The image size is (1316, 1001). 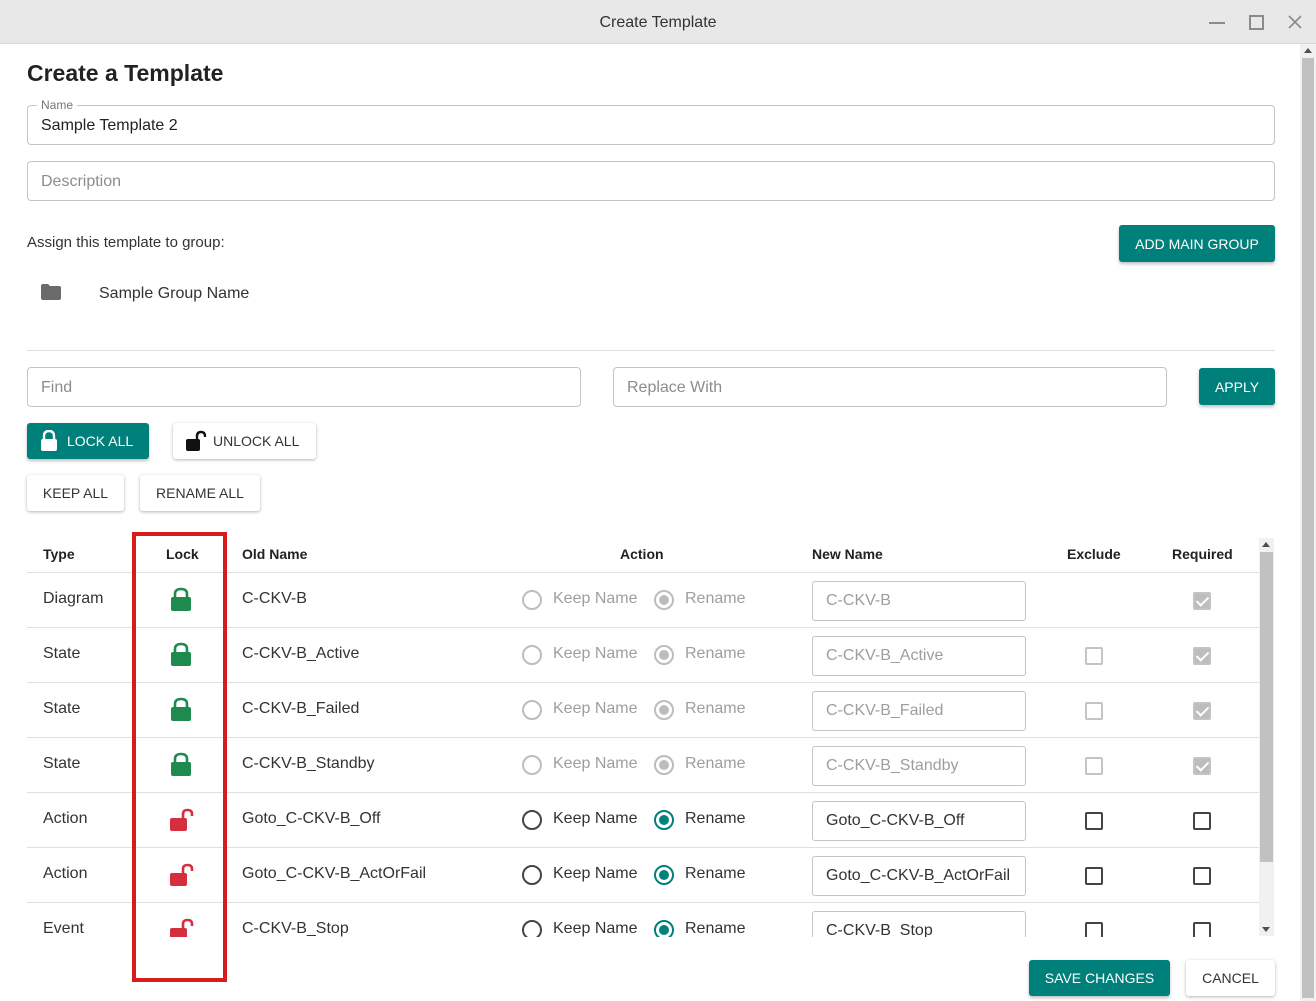 What do you see at coordinates (1237, 386) in the screenshot?
I see `apply-button: APPLY` at bounding box center [1237, 386].